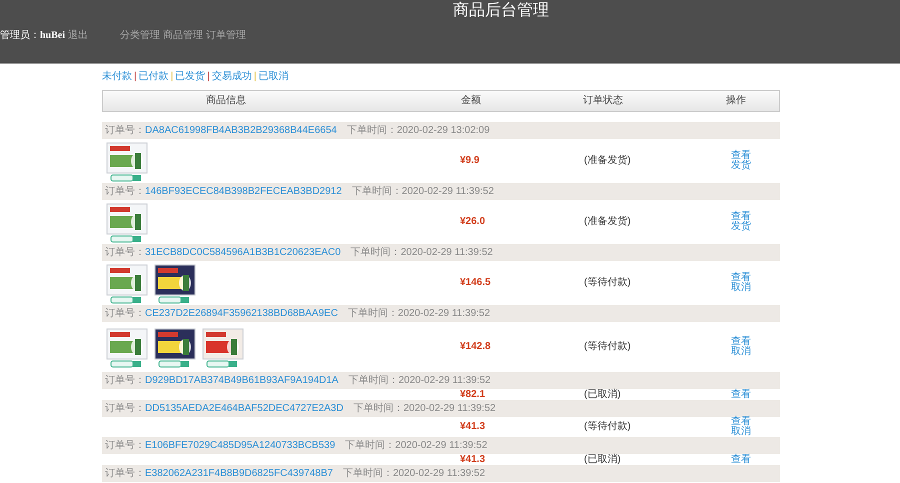  Describe the element at coordinates (241, 131) in the screenshot. I see `order-number-link: DA8AC61998FB4AB3B2B29368B44E6654` at that location.